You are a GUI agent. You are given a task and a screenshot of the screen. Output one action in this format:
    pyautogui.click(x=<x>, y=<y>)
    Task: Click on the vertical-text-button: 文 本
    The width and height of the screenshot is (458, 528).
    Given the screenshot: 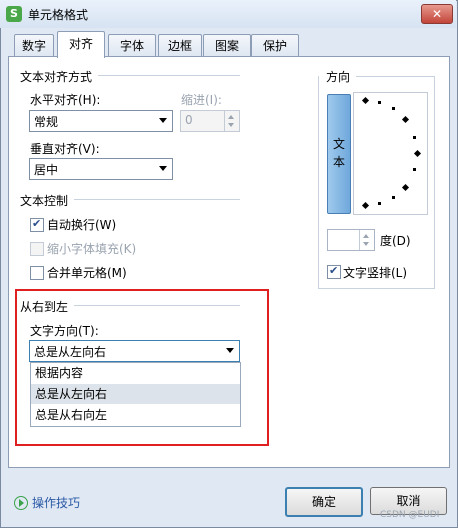 What is the action you would take?
    pyautogui.click(x=339, y=154)
    